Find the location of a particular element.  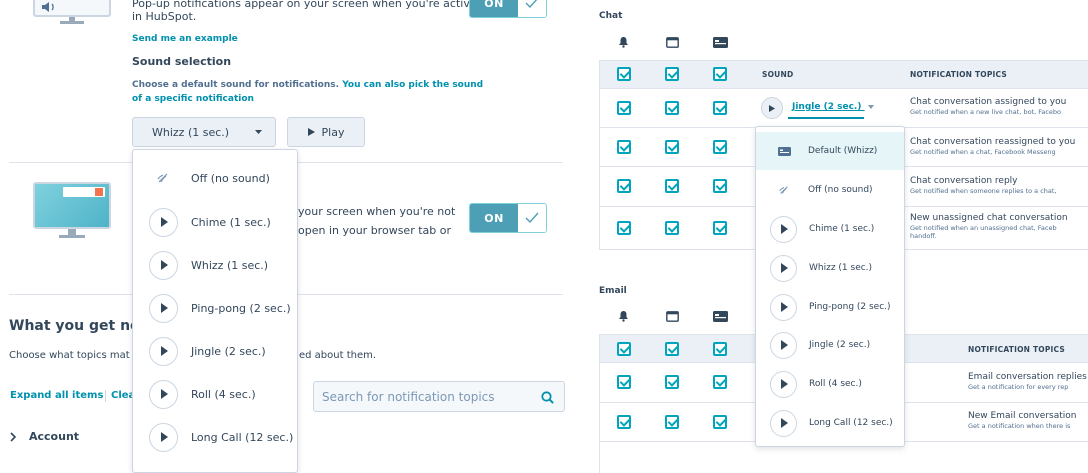

browser-description-1: your screen when you're not is located at coordinates (377, 211).